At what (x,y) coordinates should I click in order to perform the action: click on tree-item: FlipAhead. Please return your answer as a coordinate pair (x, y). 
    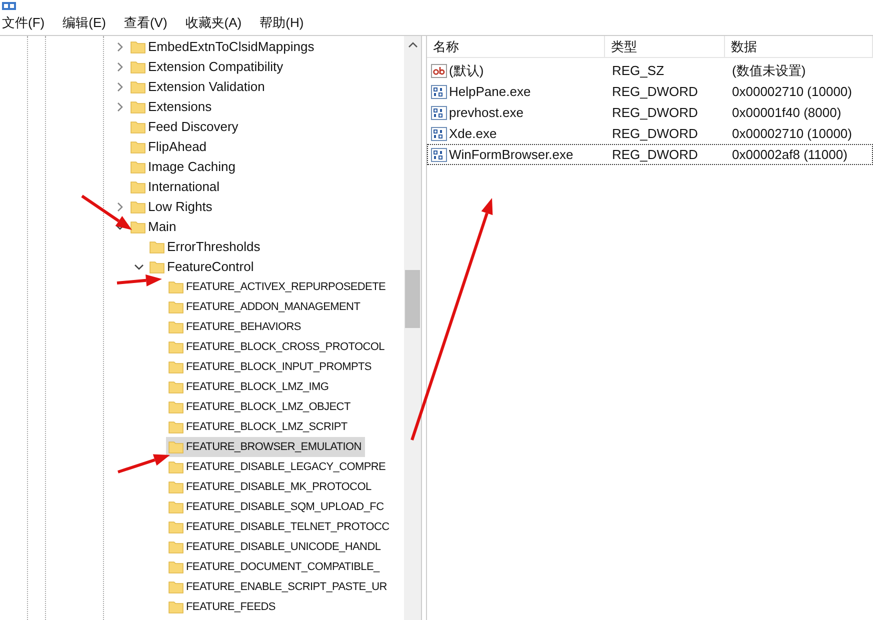
    Looking at the image, I should click on (169, 147).